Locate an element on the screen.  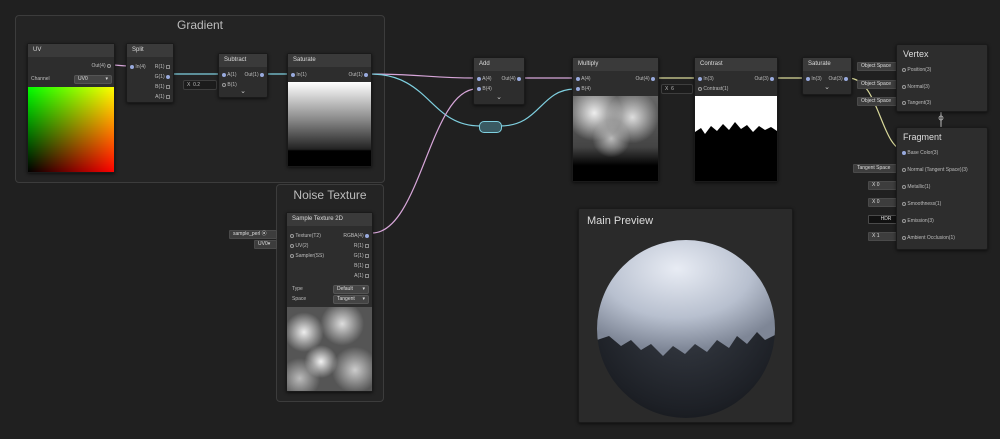
split-node: Split In(4) R(1) G(1) B(1) A(1) is located at coordinates (150, 73).